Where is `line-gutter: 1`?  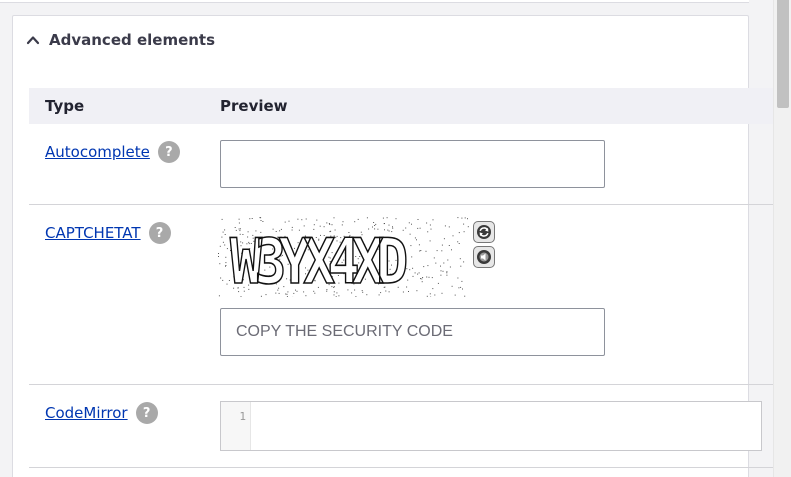
line-gutter: 1 is located at coordinates (236, 426).